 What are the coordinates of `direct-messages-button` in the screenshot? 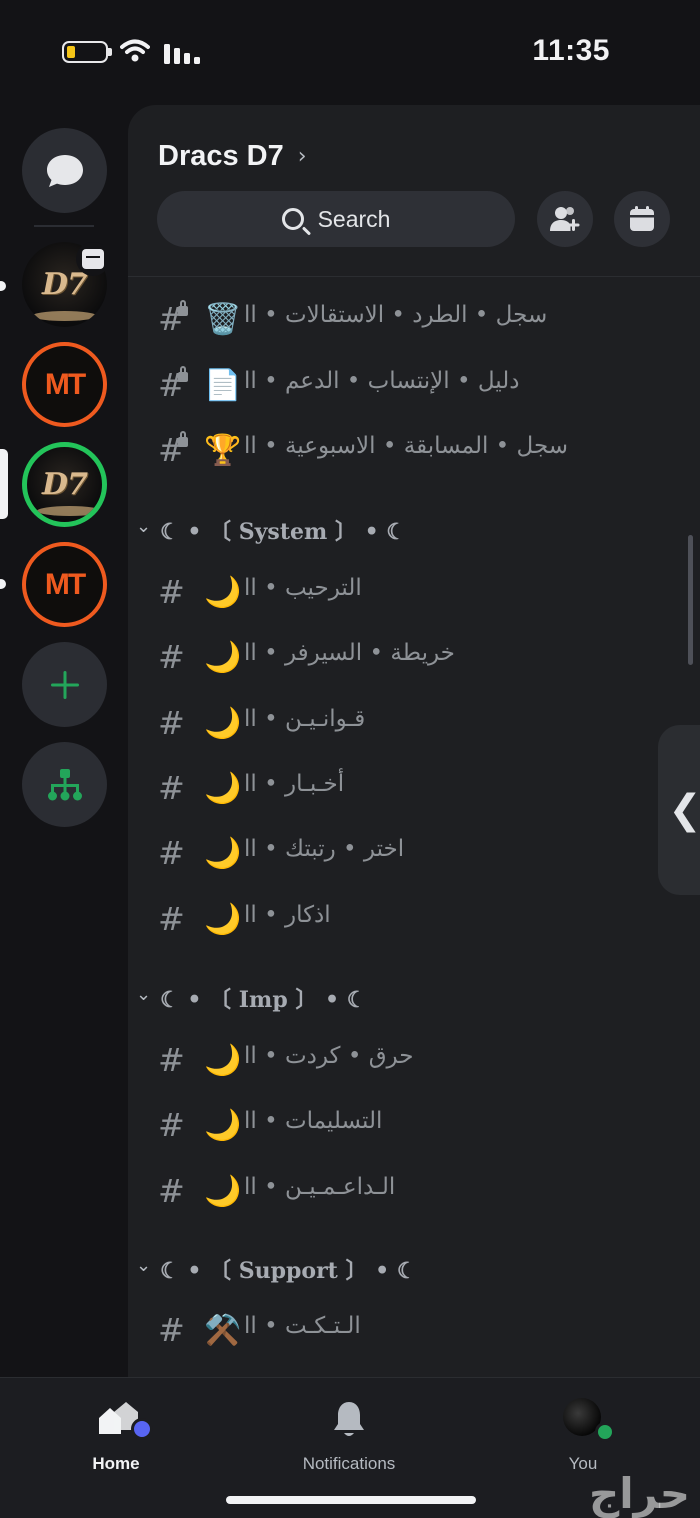 It's located at (64, 170).